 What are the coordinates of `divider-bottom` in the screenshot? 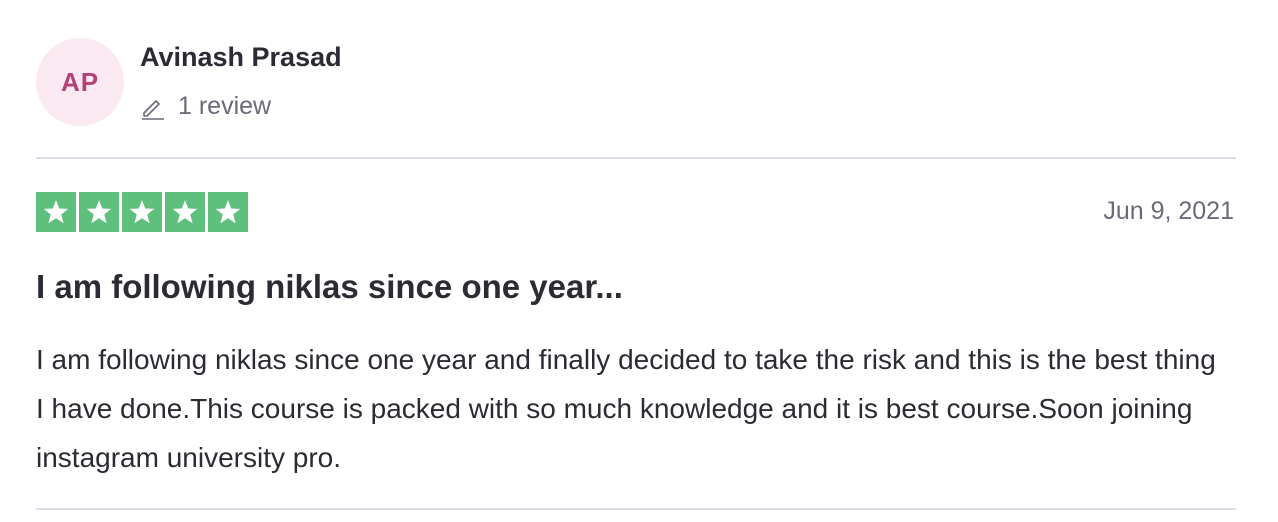 It's located at (636, 509).